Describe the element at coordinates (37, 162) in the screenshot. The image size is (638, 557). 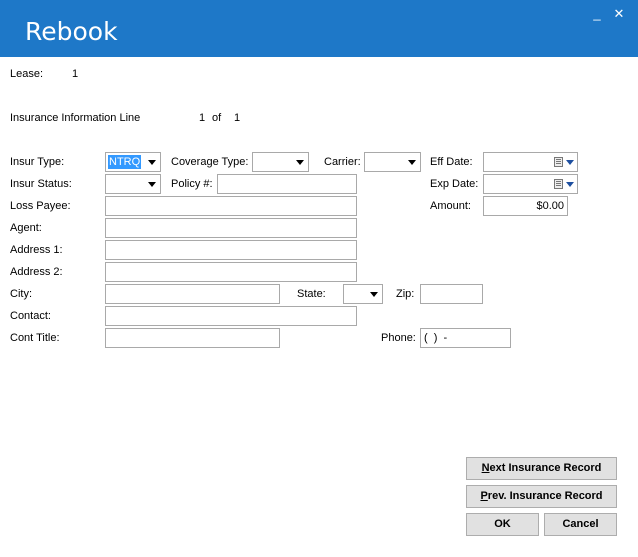
I see `insur-type-label: Insur Type:` at that location.